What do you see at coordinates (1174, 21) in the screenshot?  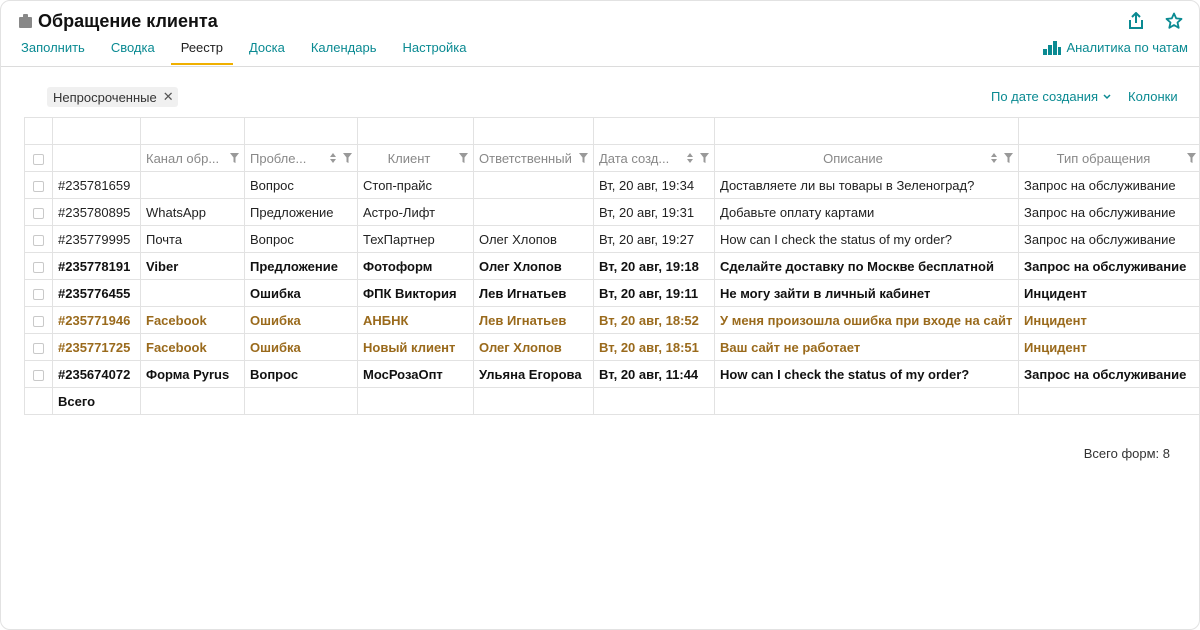 I see `favorite-button` at bounding box center [1174, 21].